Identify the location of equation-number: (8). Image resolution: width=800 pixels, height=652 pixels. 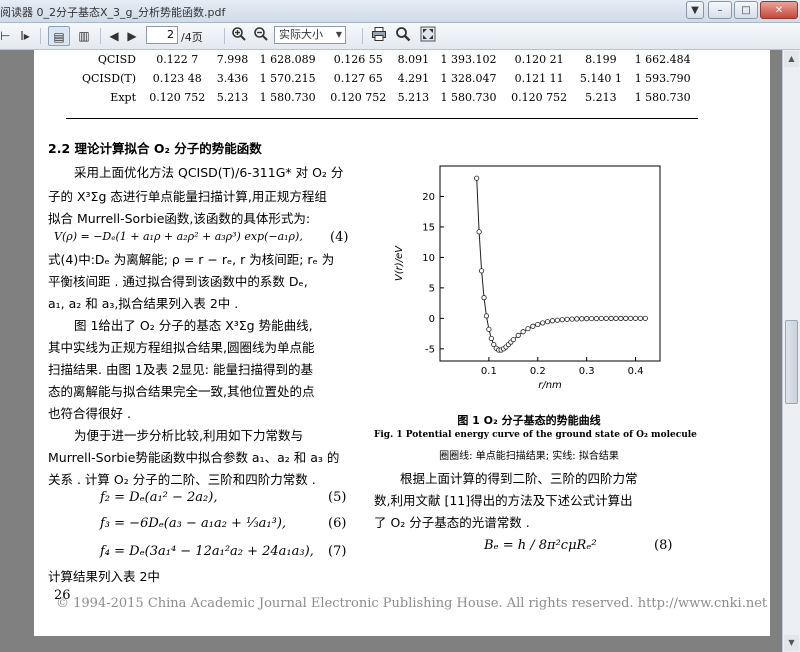
(663, 545).